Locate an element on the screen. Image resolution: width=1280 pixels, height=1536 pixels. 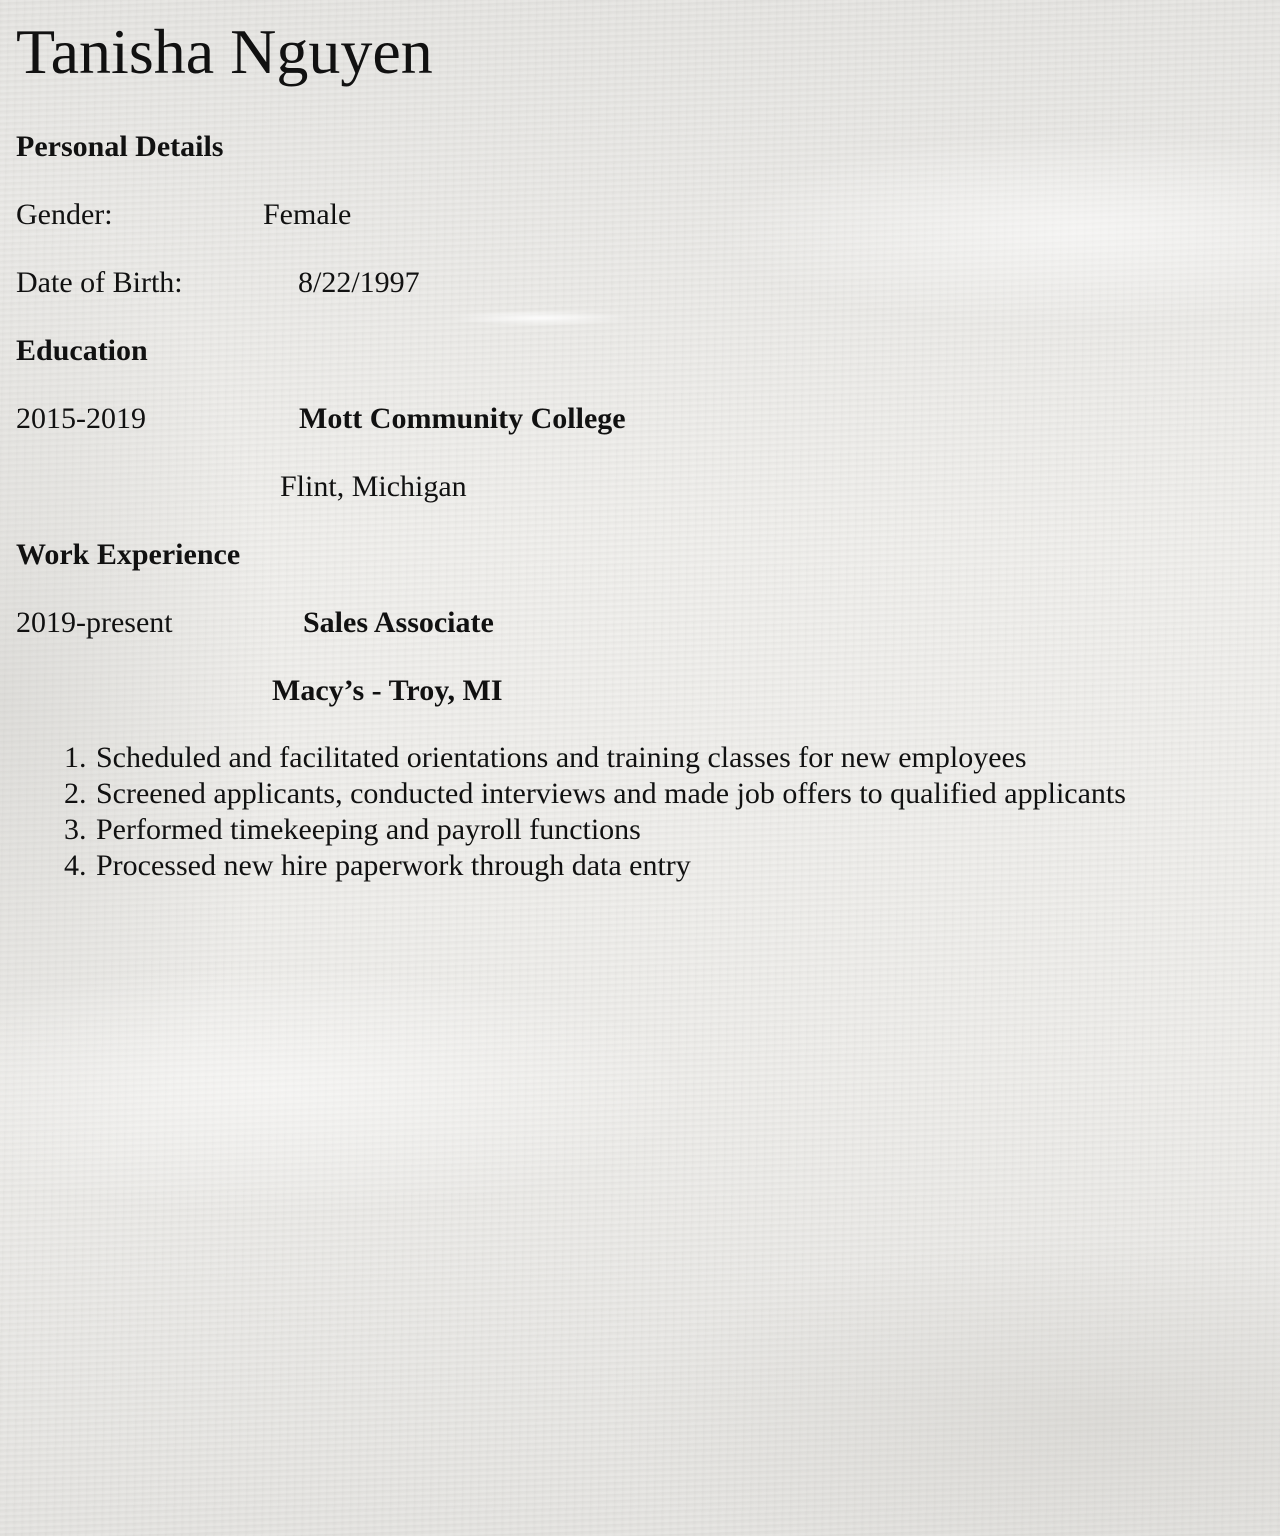
school-location: Flint, Michigan is located at coordinates (373, 486).